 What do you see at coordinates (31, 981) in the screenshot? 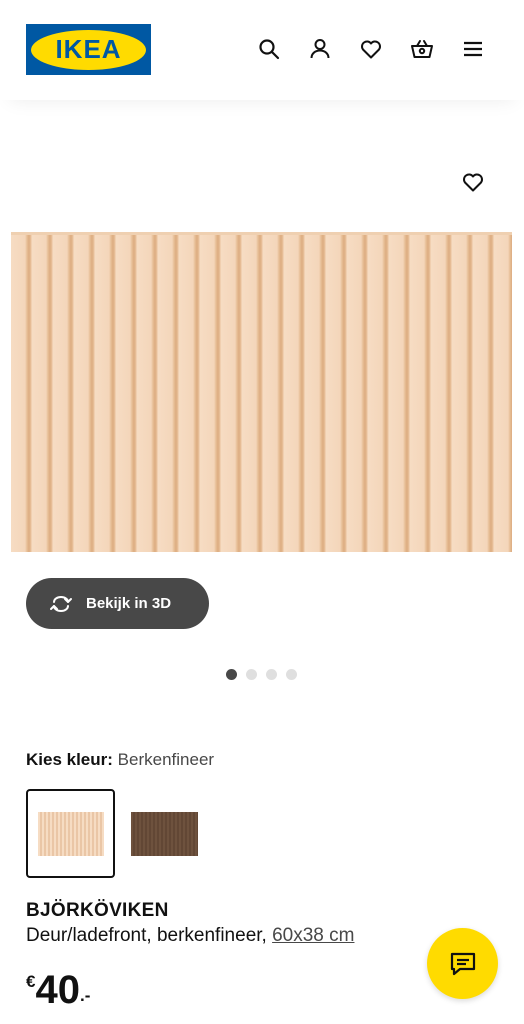
I see `price-currency: €` at bounding box center [31, 981].